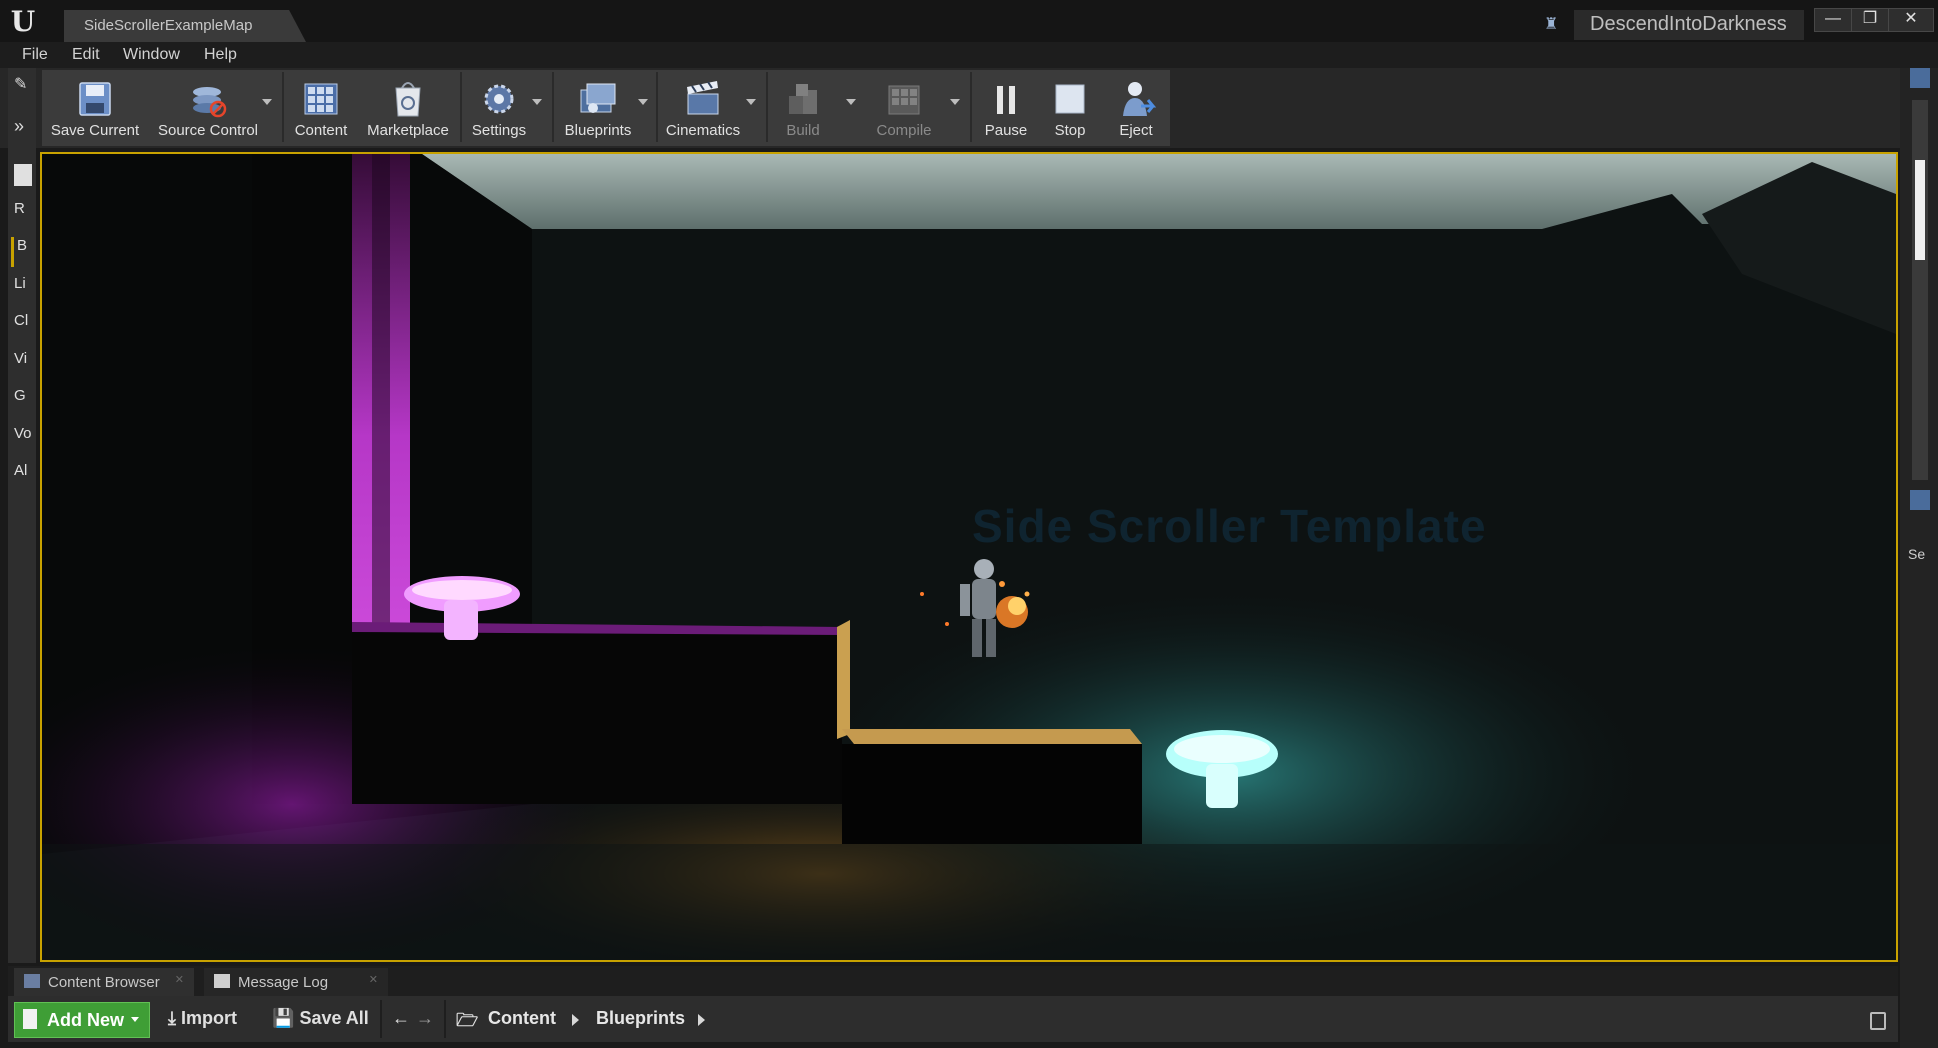  Describe the element at coordinates (267, 102) in the screenshot. I see `source-control-dropdown-icon` at that location.